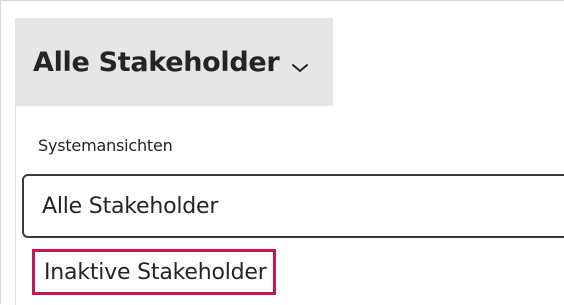 Image resolution: width=564 pixels, height=305 pixels. Describe the element at coordinates (156, 62) in the screenshot. I see `view-selector-label: Alle Stakeholder` at that location.